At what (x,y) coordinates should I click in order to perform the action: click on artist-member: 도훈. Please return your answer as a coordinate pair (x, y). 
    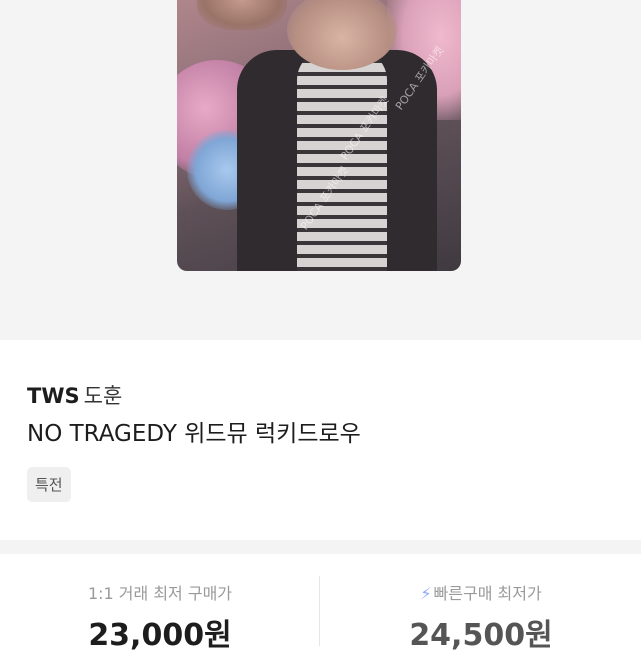
    Looking at the image, I should click on (103, 396).